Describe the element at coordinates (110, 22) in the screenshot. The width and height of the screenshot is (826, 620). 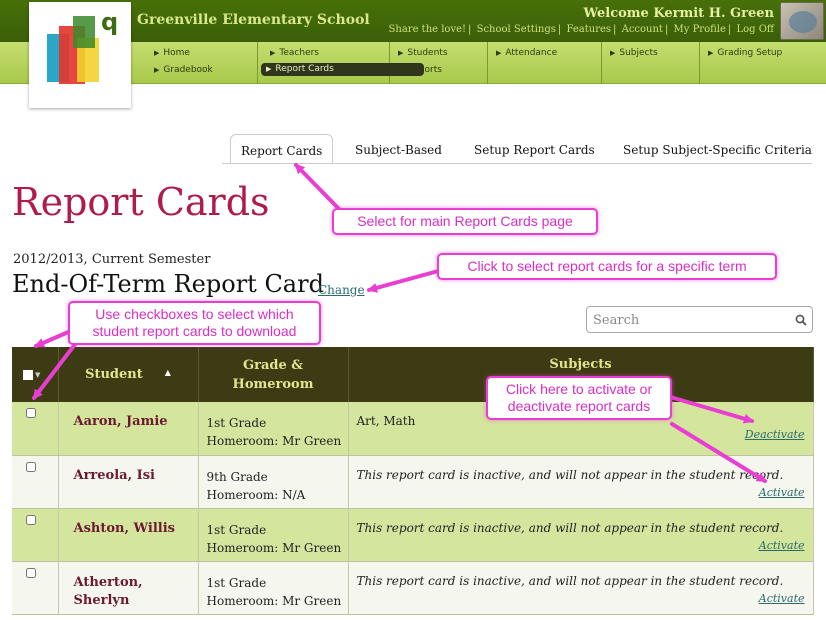
I see `logo-letter: q` at that location.